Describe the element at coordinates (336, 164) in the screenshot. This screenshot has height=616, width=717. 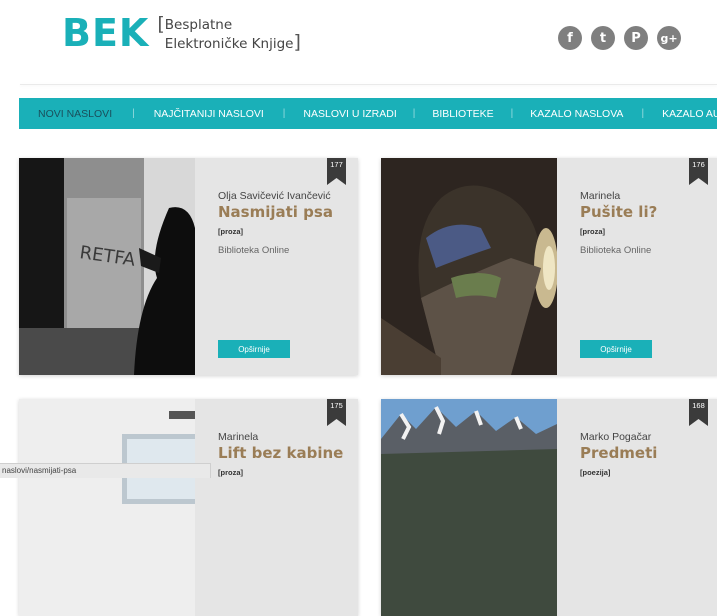
I see `issue-number: 177` at that location.